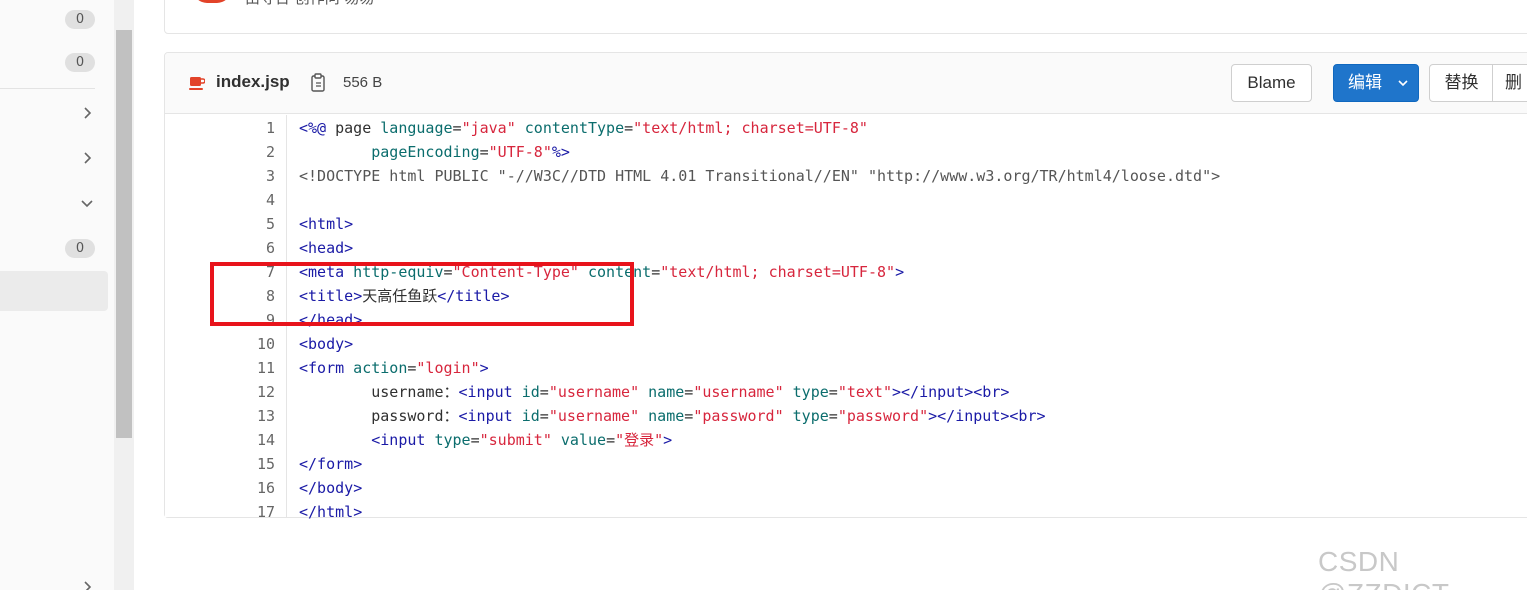 This screenshot has width=1527, height=590. I want to click on line-number: 12, so click(266, 392).